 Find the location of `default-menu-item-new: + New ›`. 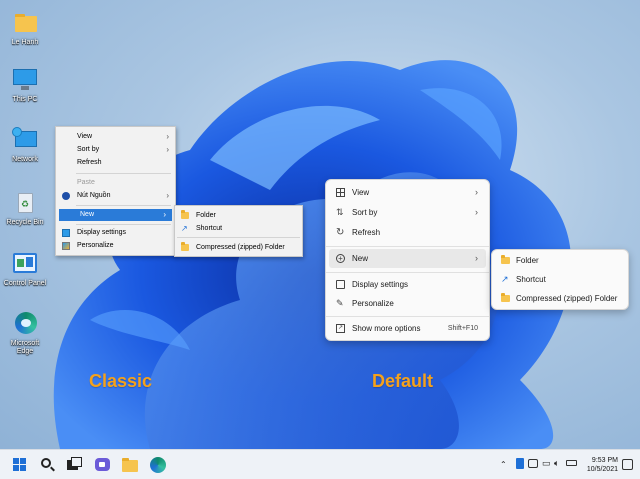

default-menu-item-new: + New › is located at coordinates (407, 258).